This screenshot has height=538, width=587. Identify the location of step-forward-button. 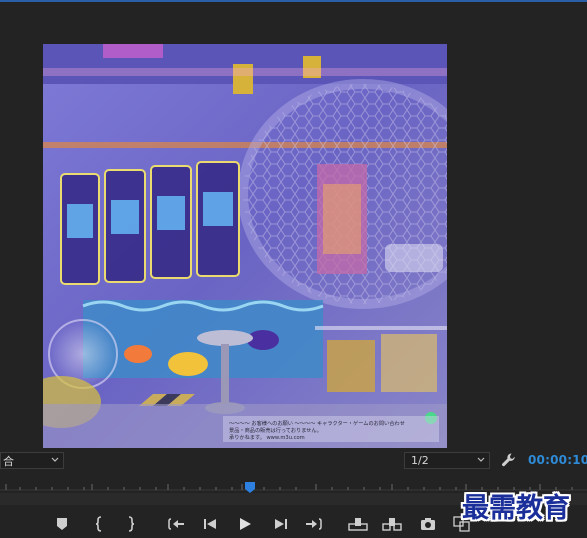
(281, 524).